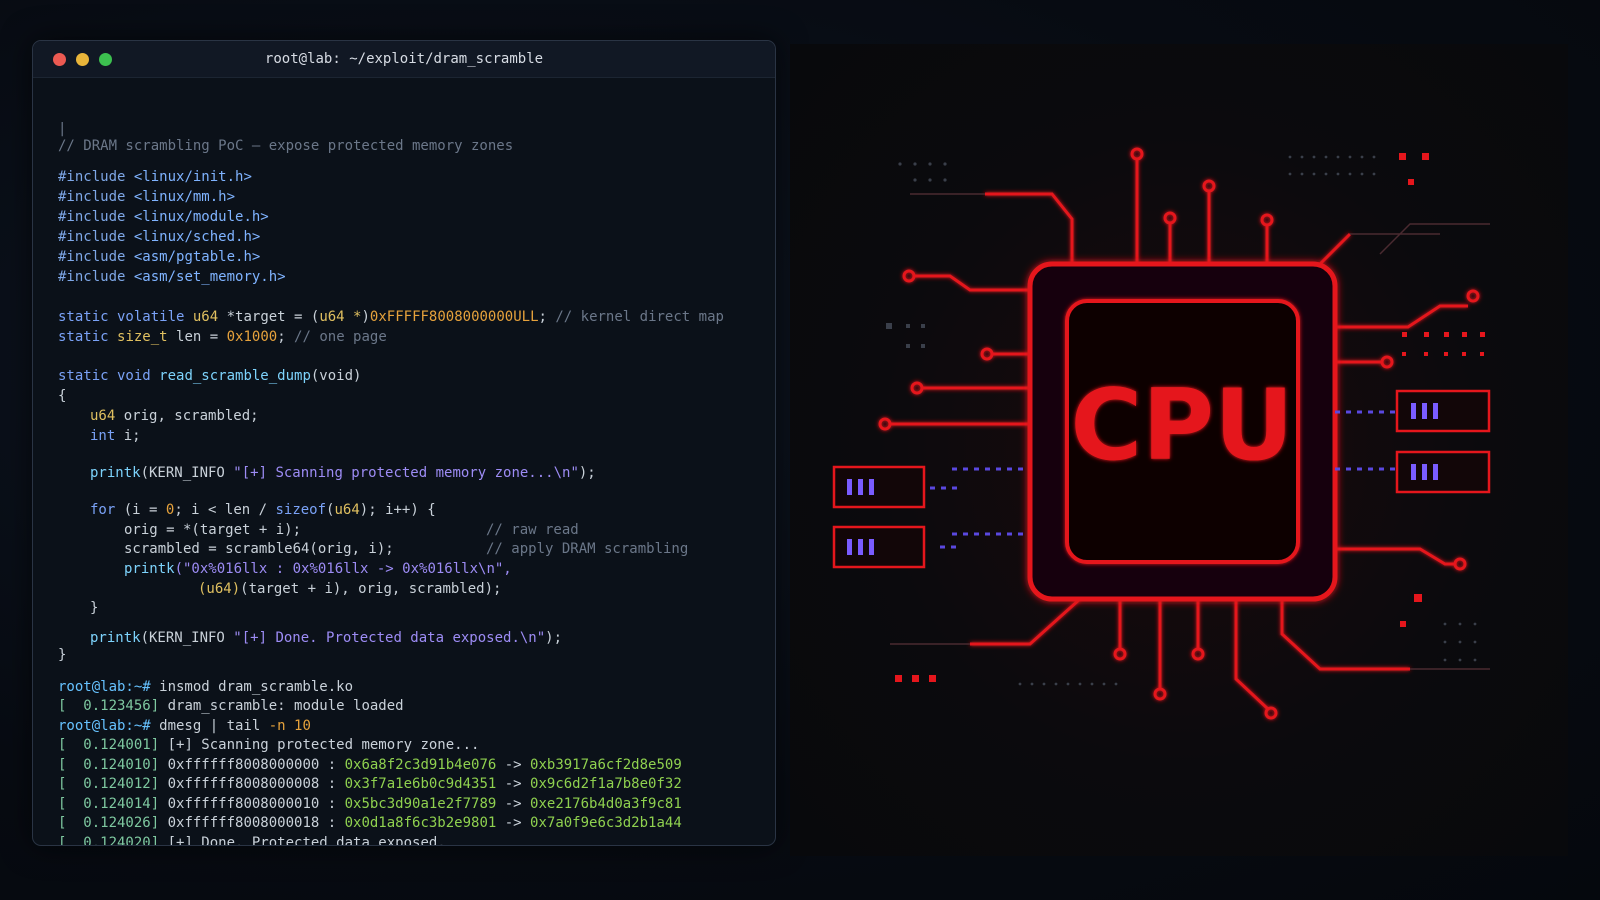 The height and width of the screenshot is (900, 1600). What do you see at coordinates (532, 530) in the screenshot?
I see `code-comment-raw: // raw read` at bounding box center [532, 530].